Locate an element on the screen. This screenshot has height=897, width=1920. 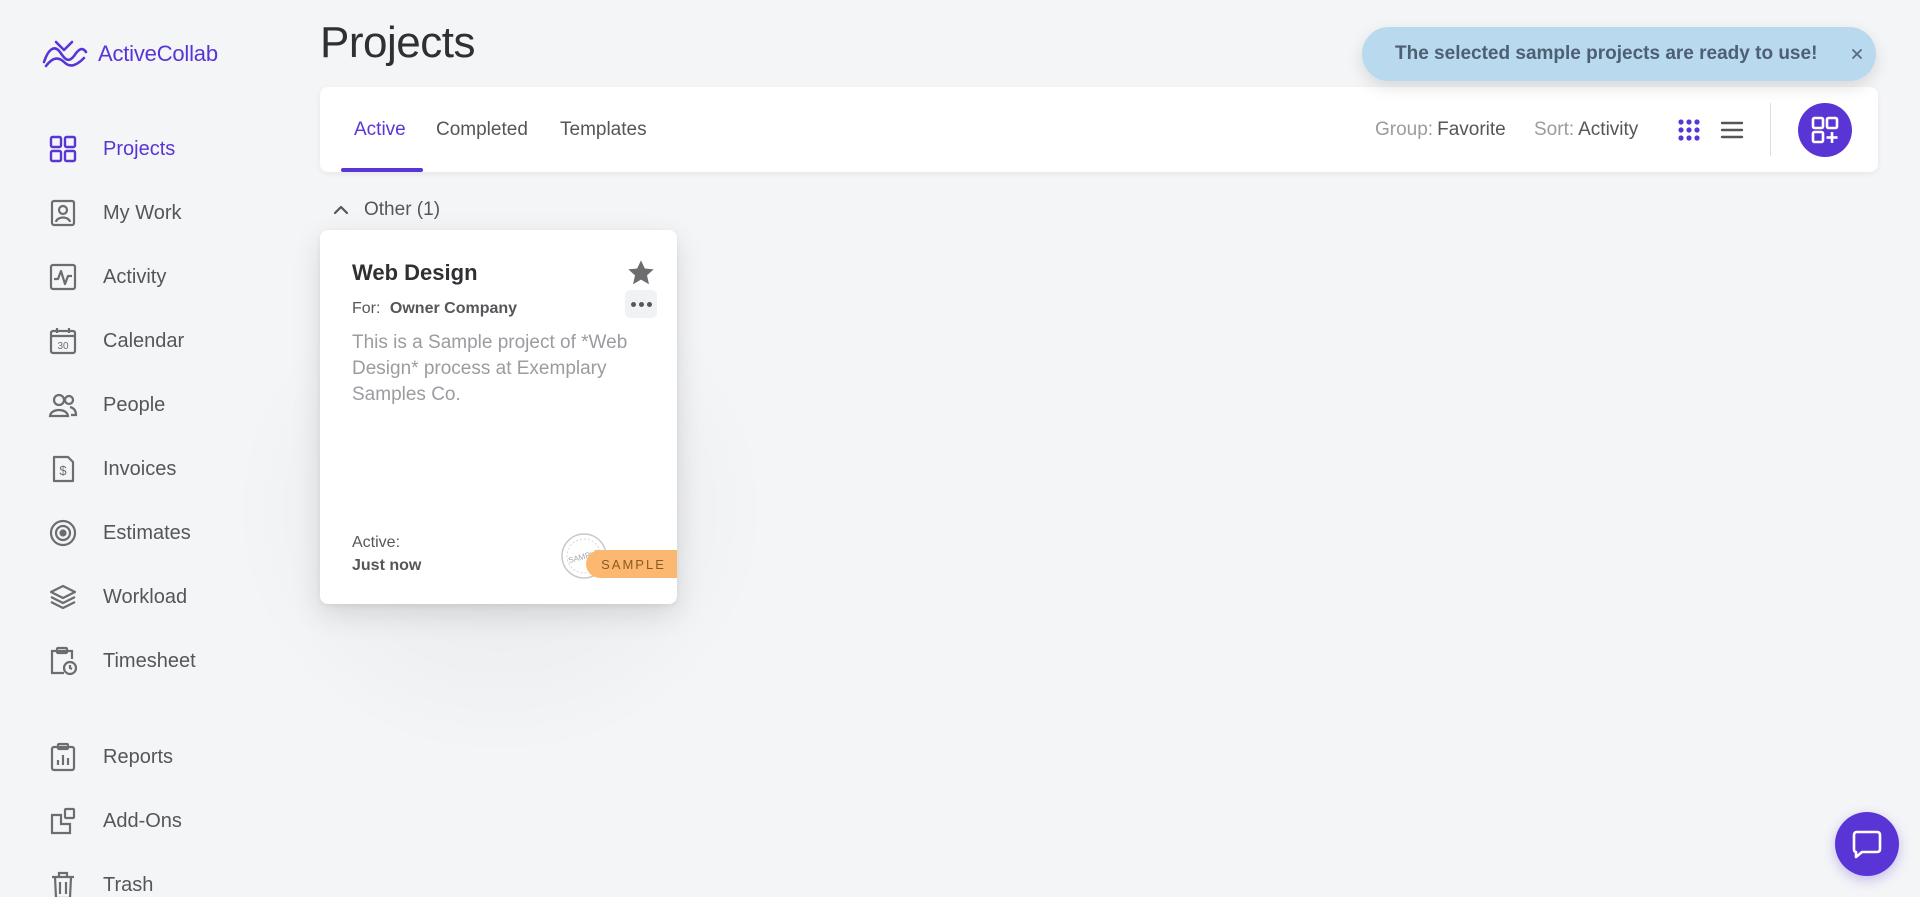
sidebar-item-projects: Projects is located at coordinates (111, 149).